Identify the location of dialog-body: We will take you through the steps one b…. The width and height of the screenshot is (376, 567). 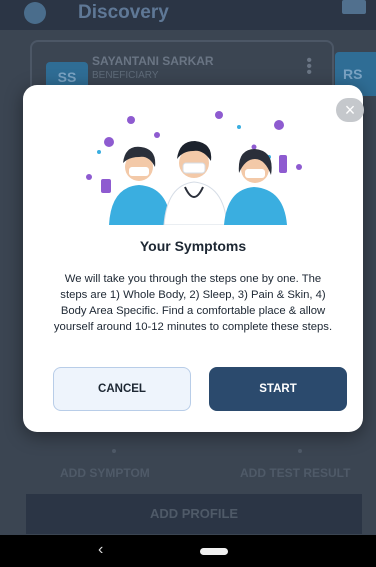
(193, 303).